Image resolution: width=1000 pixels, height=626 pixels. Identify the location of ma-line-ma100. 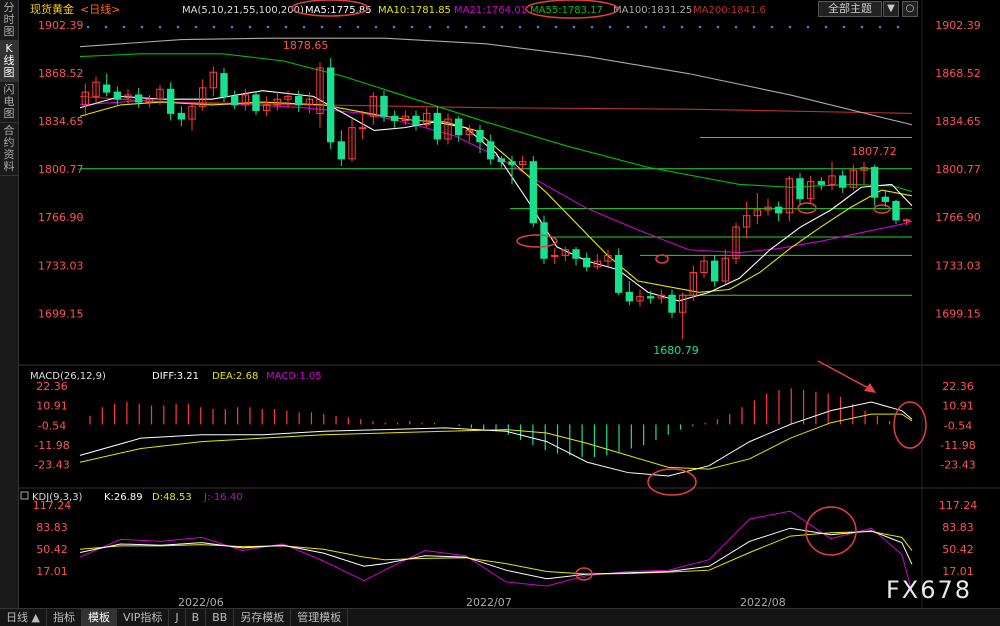
(496, 81).